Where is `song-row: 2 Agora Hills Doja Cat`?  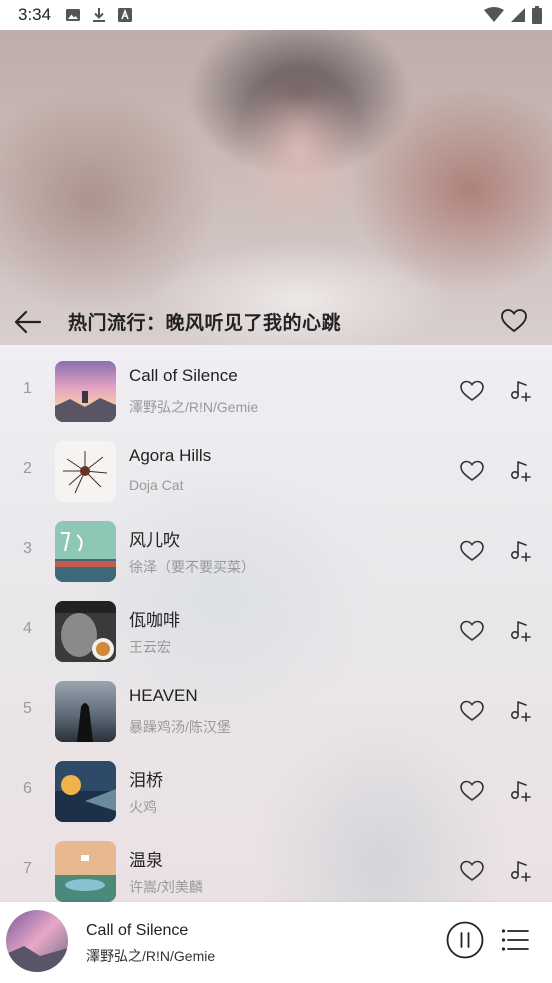
song-row: 2 Agora Hills Doja Cat is located at coordinates (276, 470).